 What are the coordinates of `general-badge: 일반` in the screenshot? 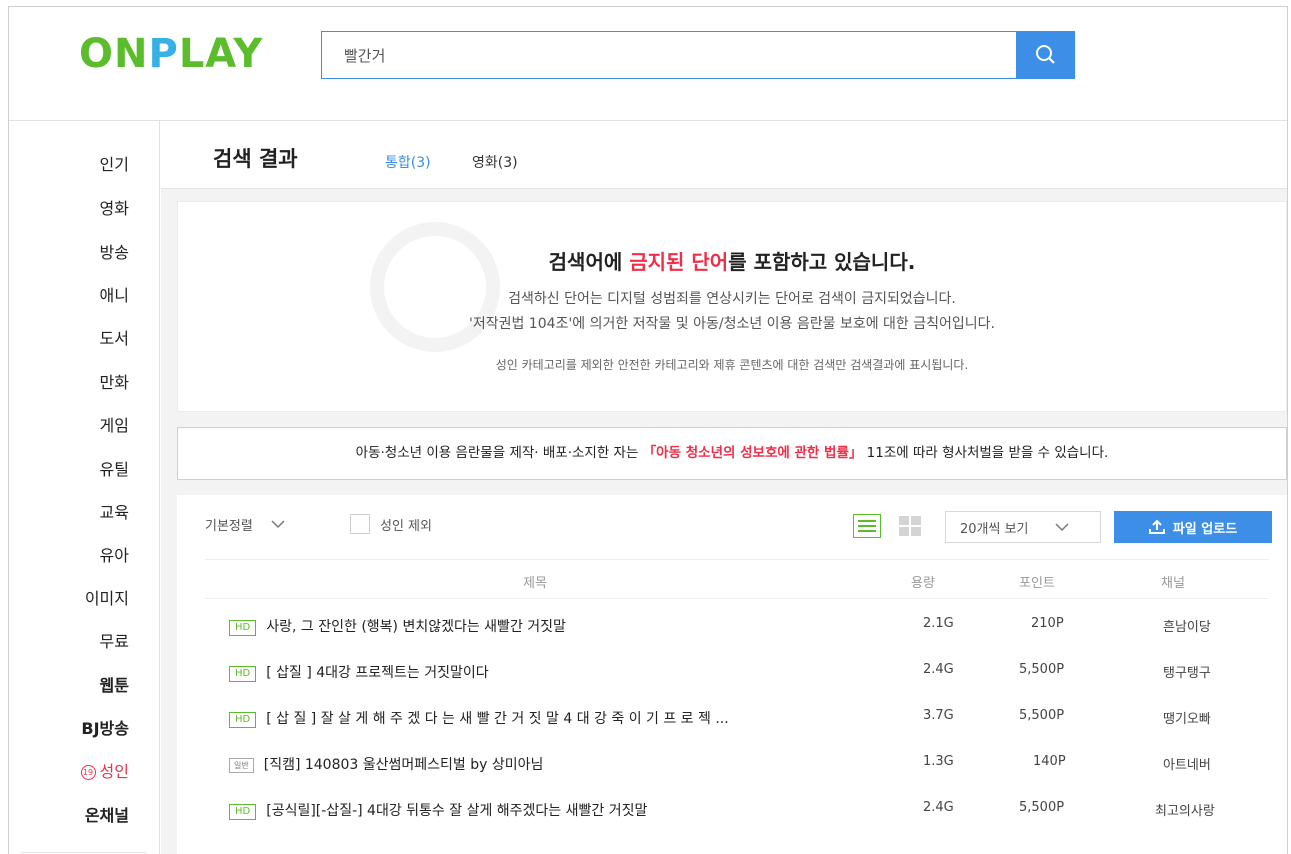 It's located at (241, 765).